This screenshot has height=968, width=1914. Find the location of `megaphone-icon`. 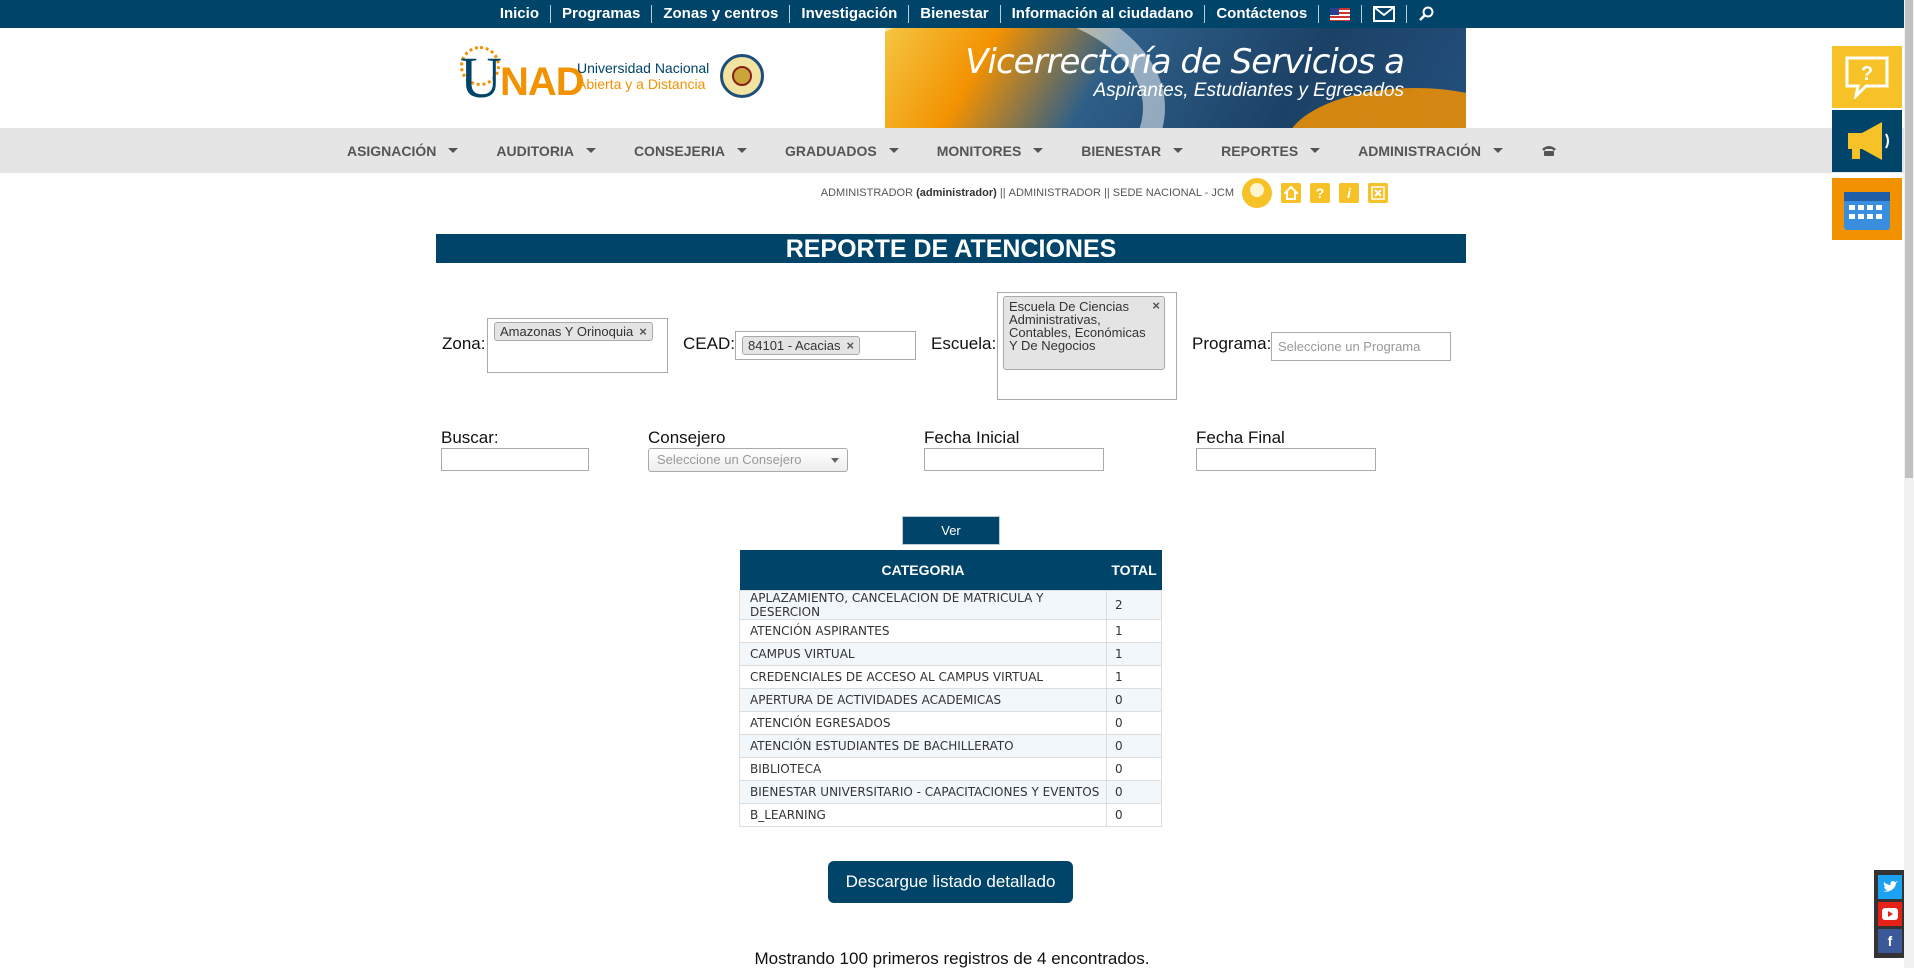

megaphone-icon is located at coordinates (1867, 141).